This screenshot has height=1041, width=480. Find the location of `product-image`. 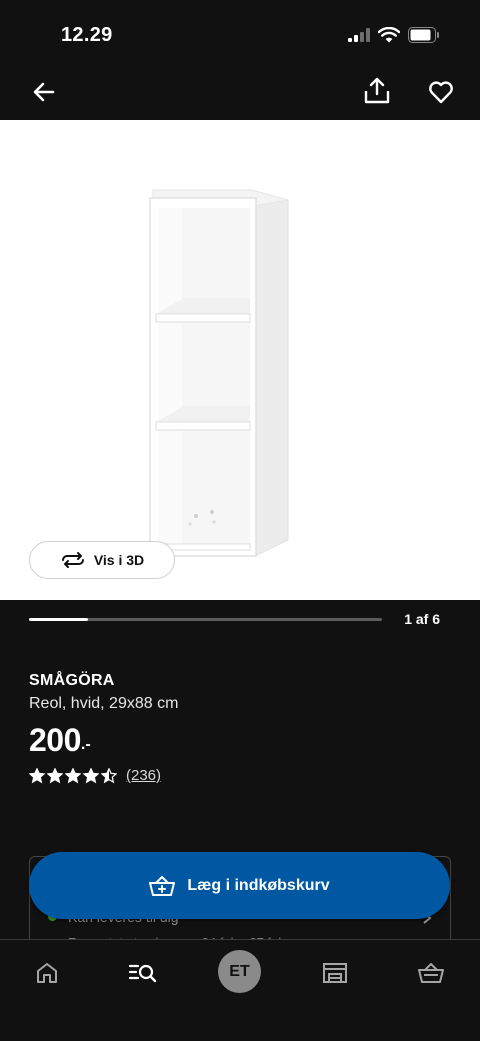

product-image is located at coordinates (219, 373).